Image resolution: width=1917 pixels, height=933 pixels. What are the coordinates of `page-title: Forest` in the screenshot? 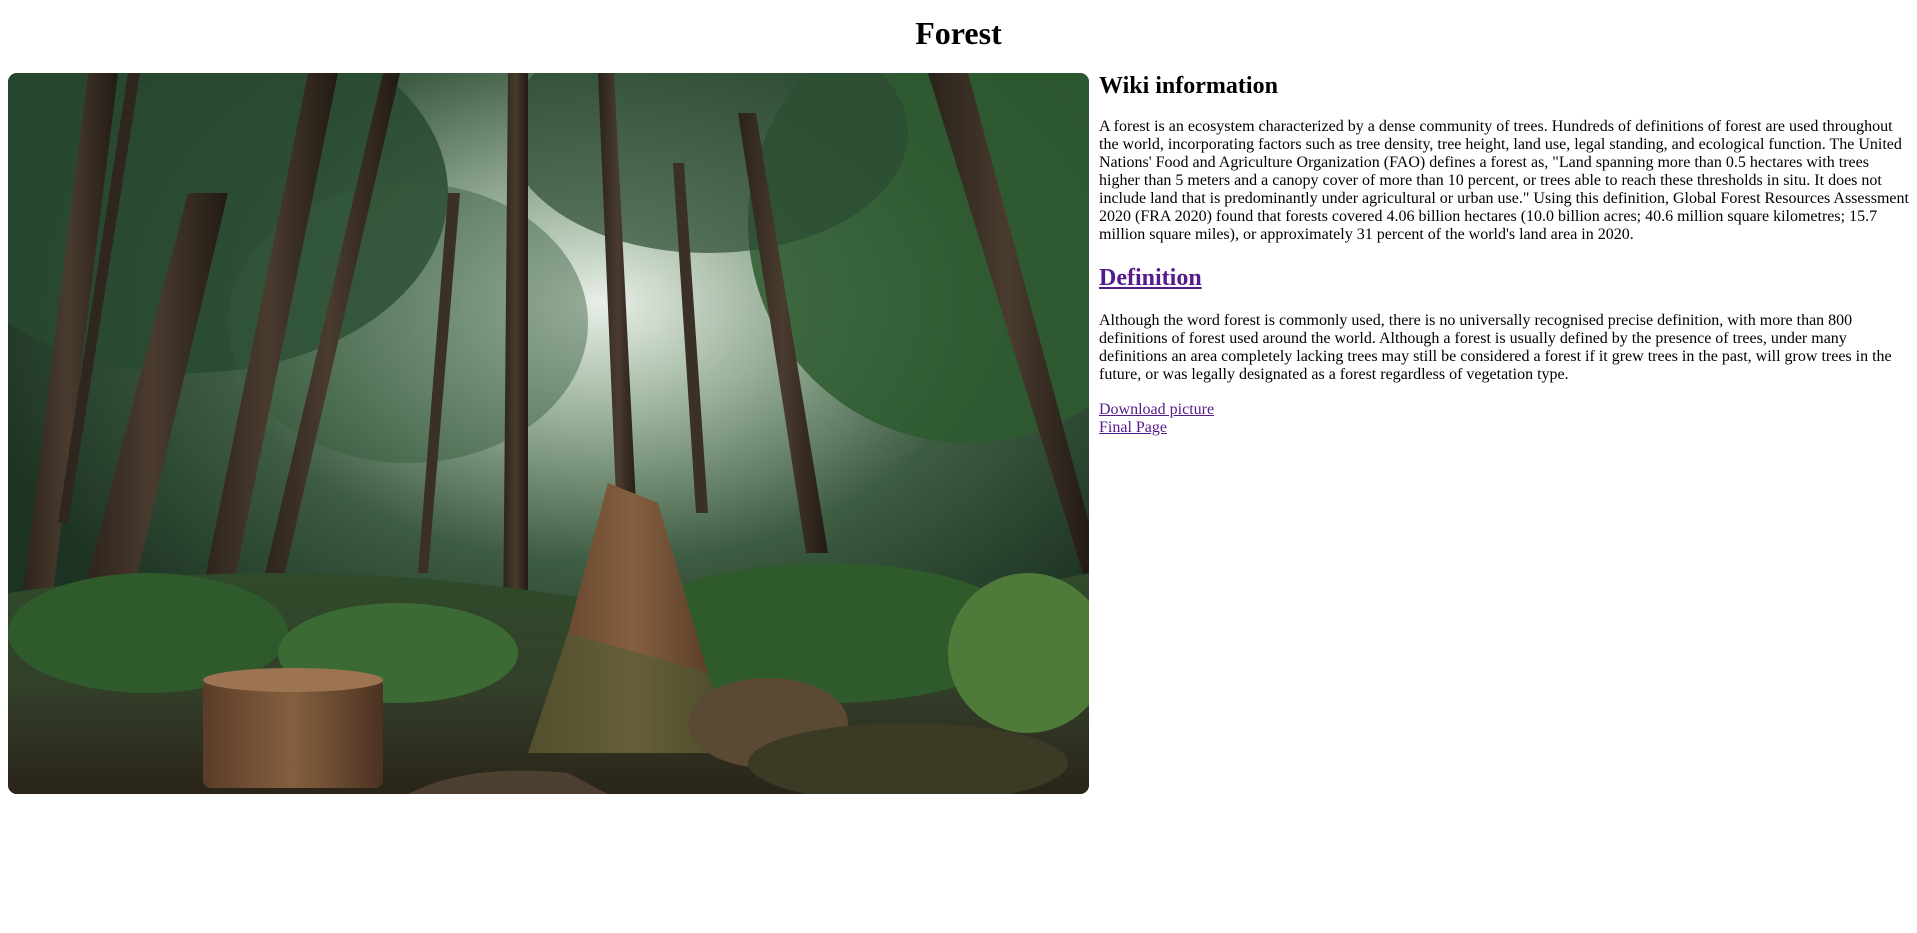 It's located at (958, 33).